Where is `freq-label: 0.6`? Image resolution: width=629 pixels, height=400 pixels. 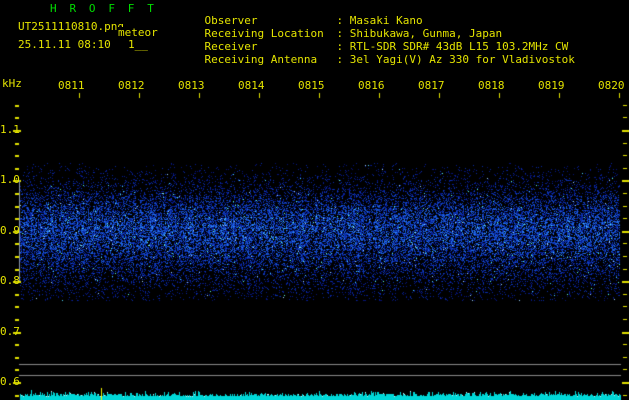 freq-label: 0.6 is located at coordinates (10, 381).